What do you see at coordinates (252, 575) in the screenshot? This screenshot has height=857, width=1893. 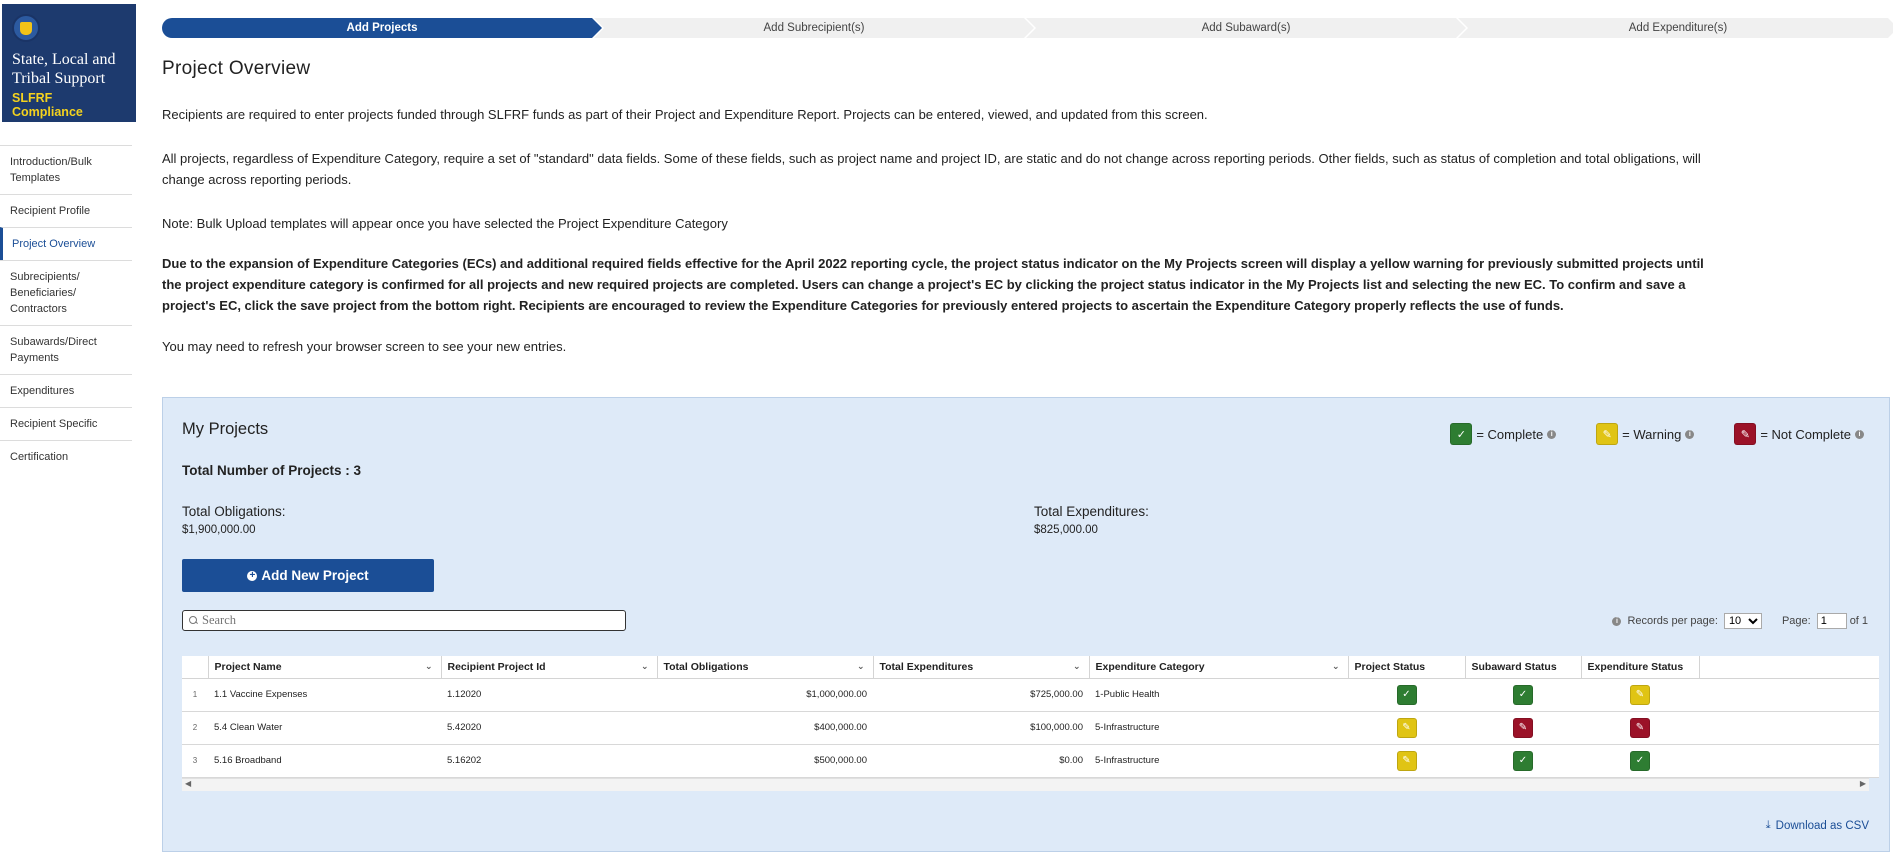 I see `plus-icon: +` at bounding box center [252, 575].